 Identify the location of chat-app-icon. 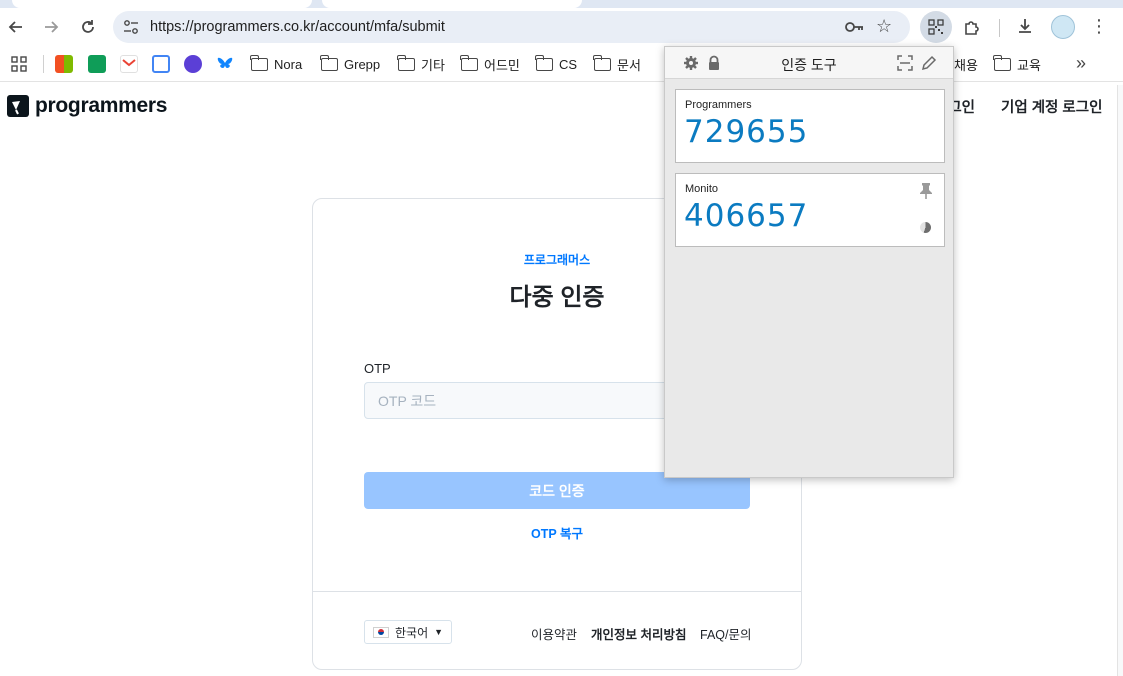
(193, 64).